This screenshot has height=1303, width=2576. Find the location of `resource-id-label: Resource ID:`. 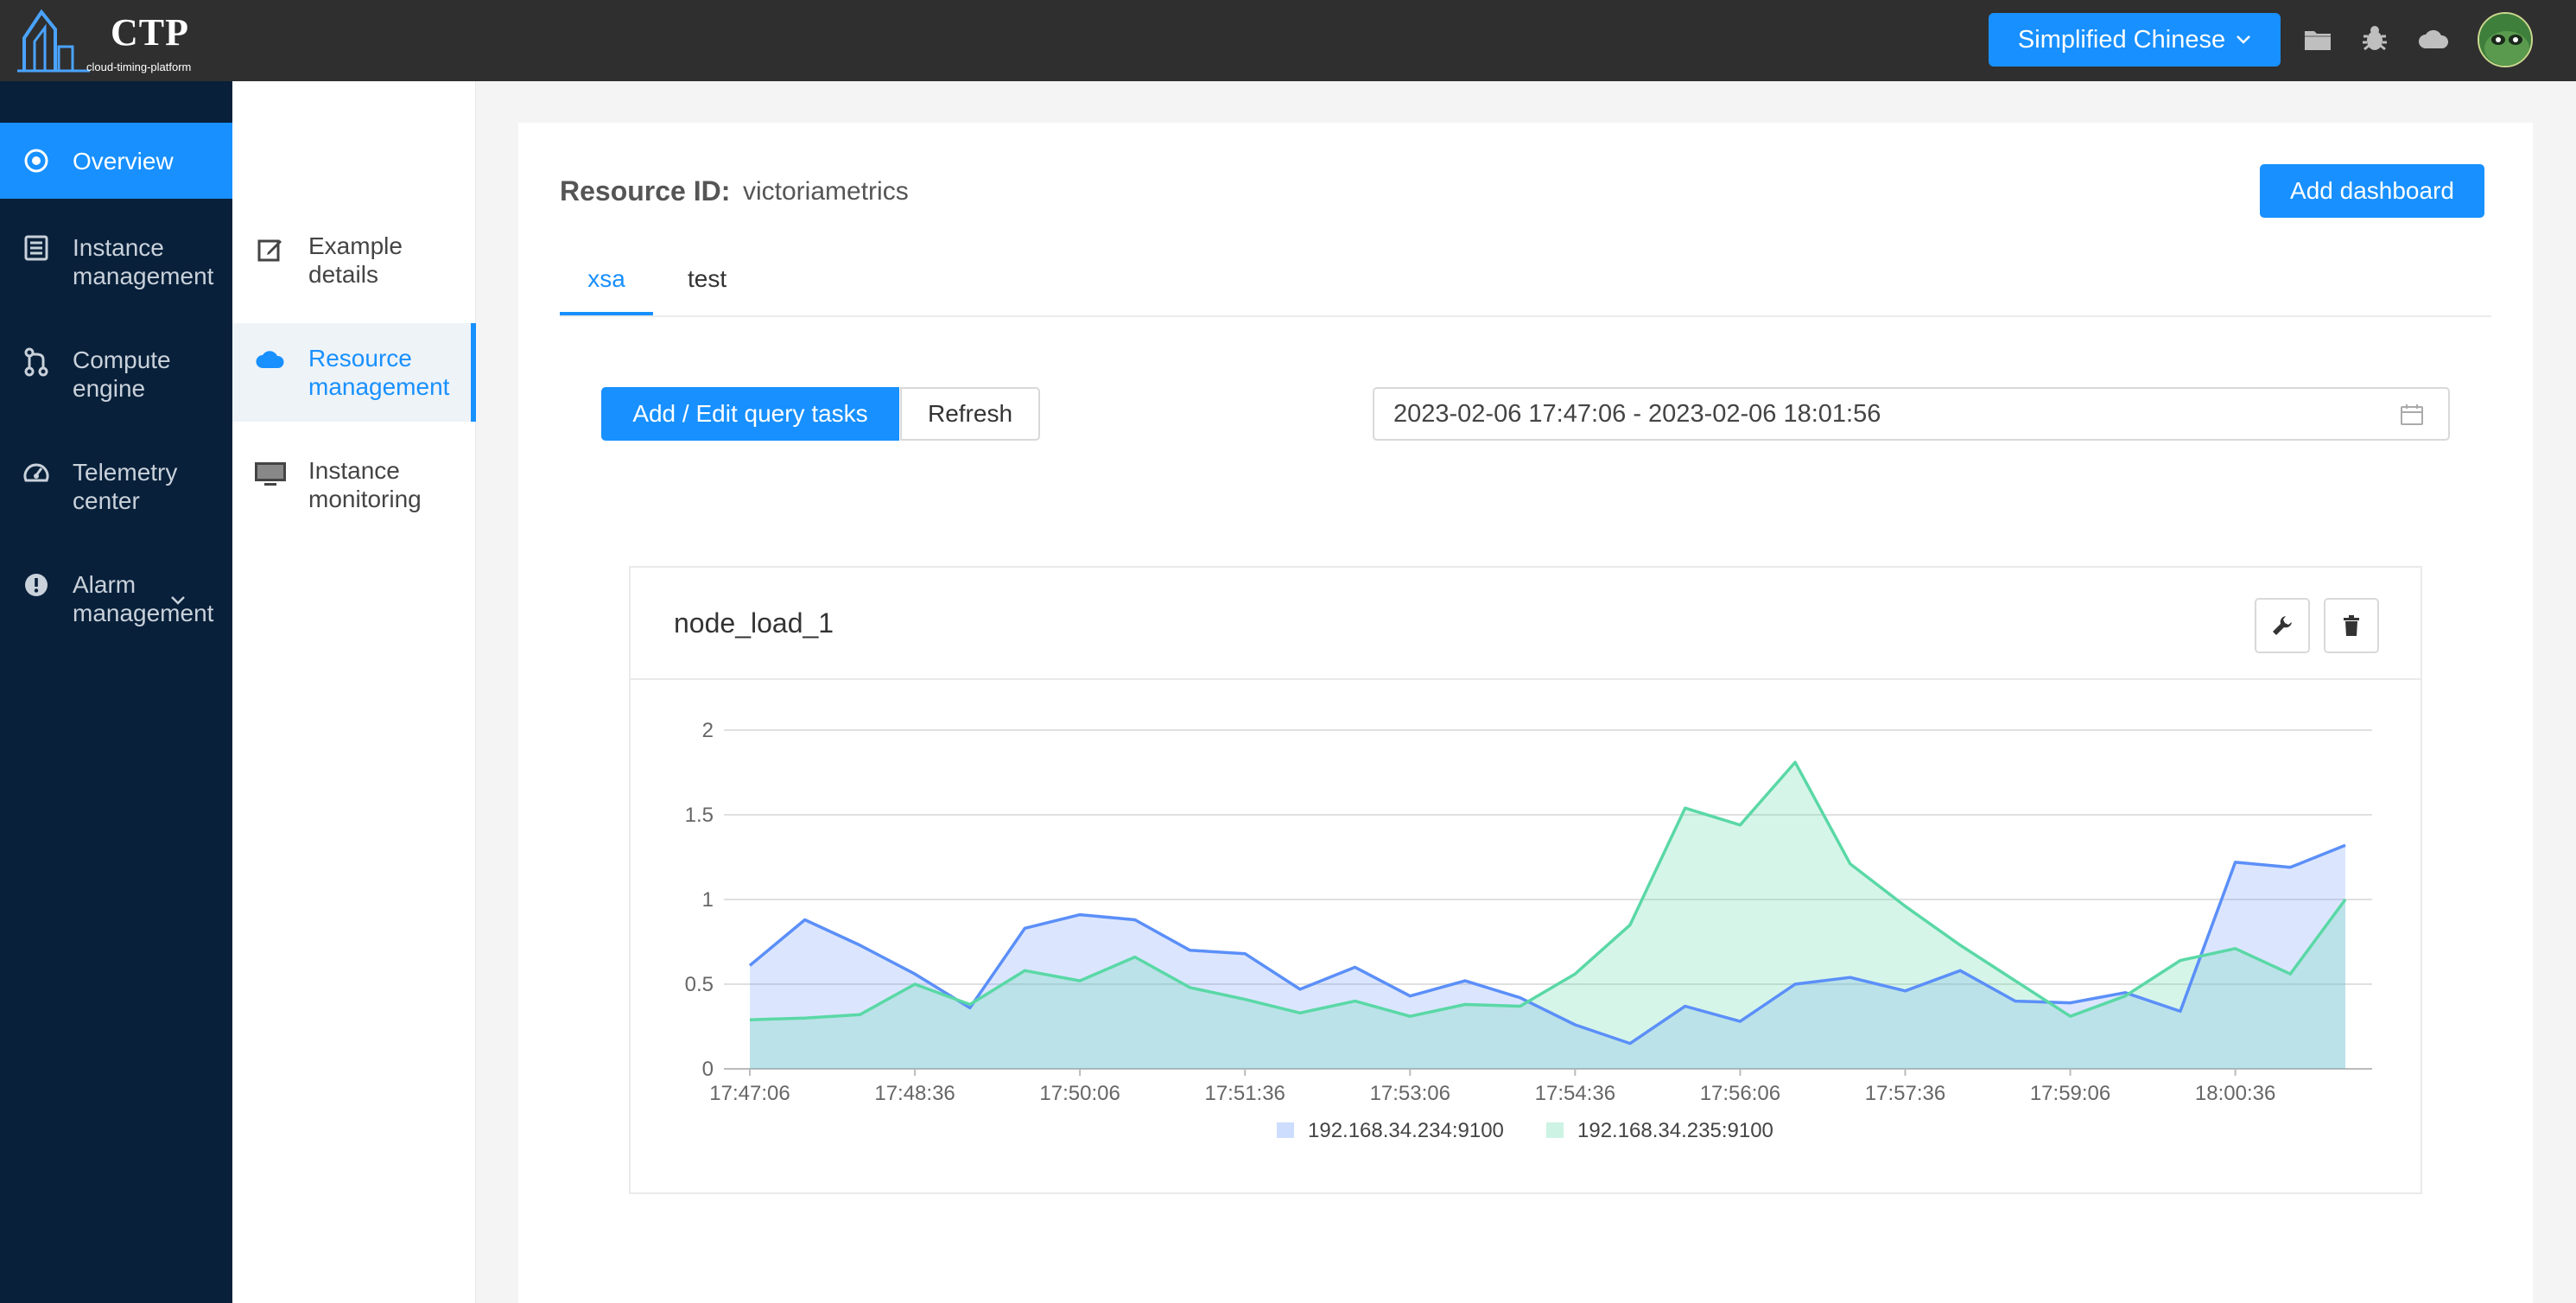

resource-id-label: Resource ID: is located at coordinates (645, 191).